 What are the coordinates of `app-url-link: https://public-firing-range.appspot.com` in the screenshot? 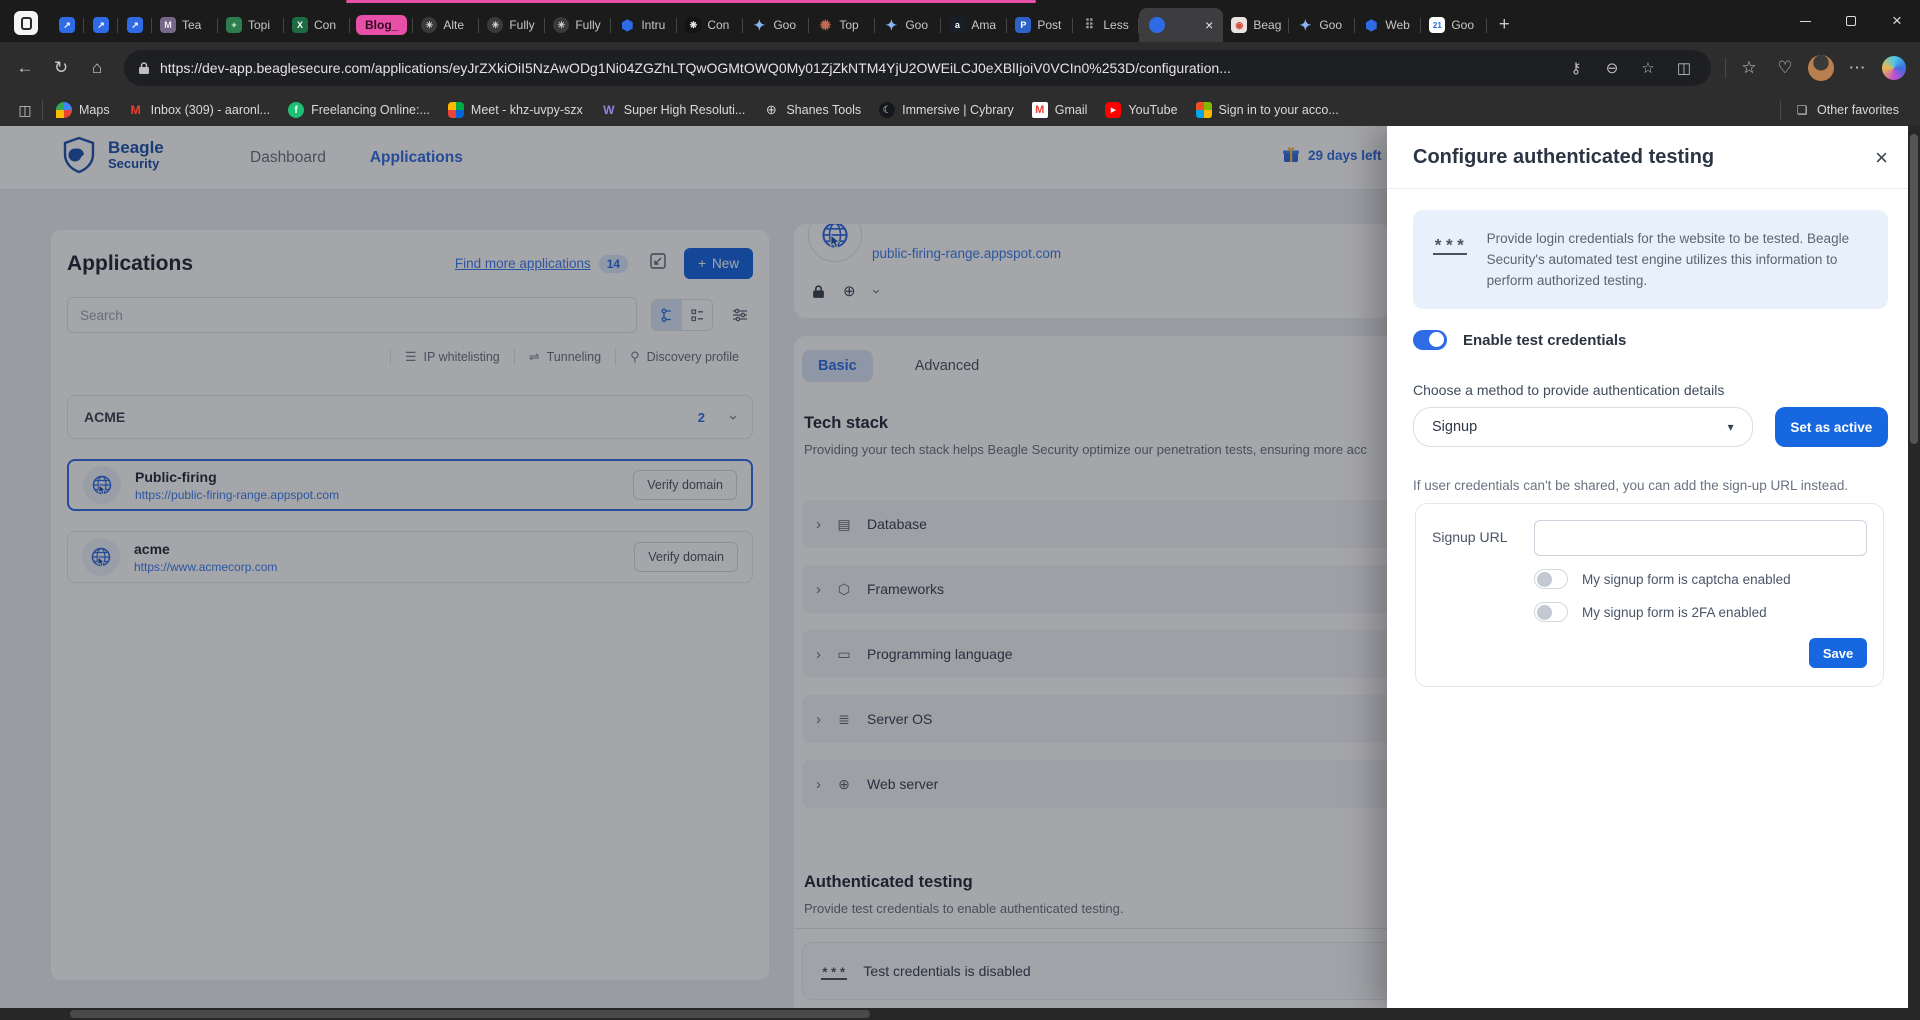 It's located at (377, 495).